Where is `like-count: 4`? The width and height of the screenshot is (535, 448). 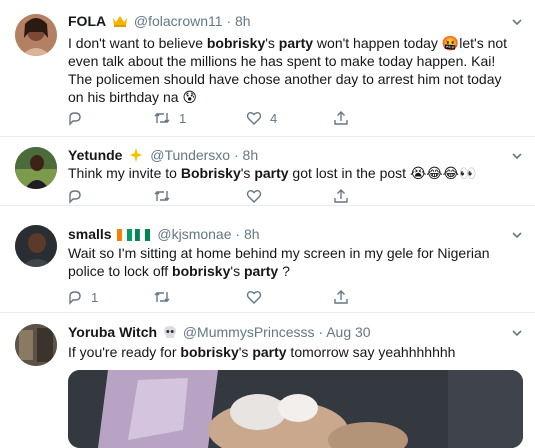 like-count: 4 is located at coordinates (274, 118).